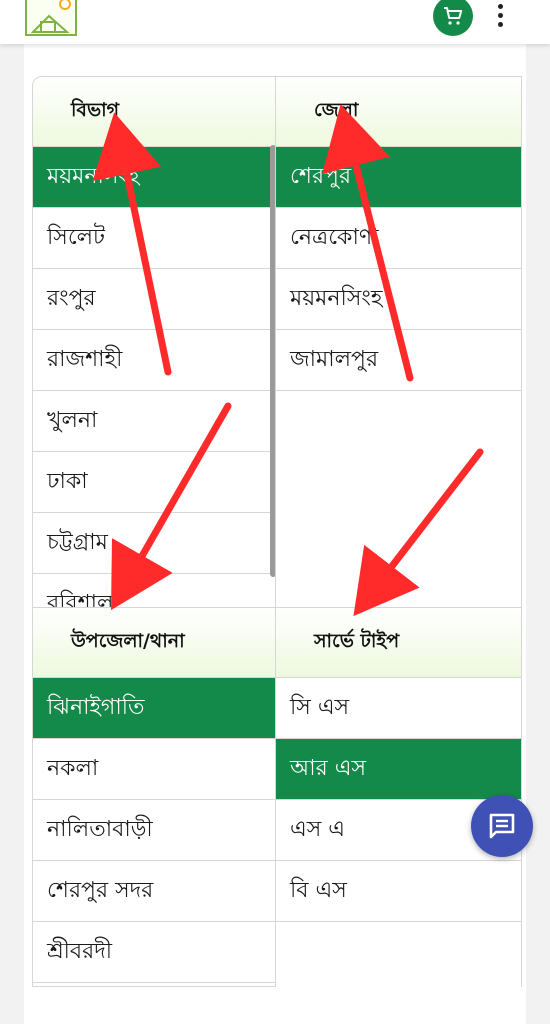  Describe the element at coordinates (154, 421) in the screenshot. I see `division-item-khulna: খুলনা` at that location.